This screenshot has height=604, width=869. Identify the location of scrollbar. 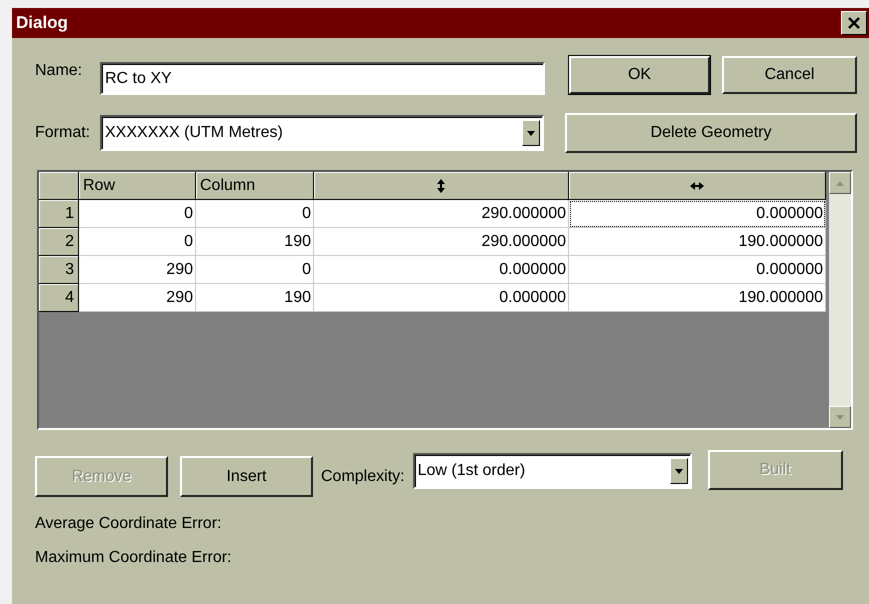
(840, 300).